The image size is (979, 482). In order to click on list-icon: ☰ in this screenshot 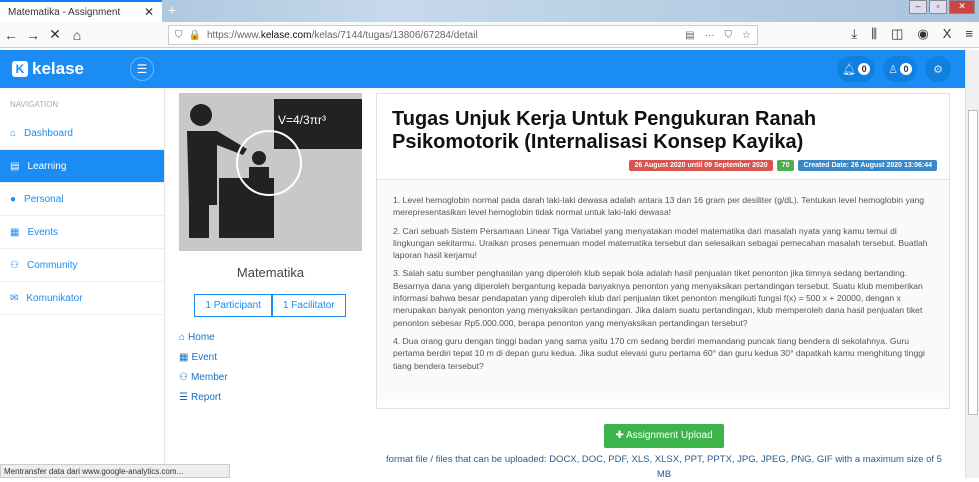, I will do `click(183, 397)`.